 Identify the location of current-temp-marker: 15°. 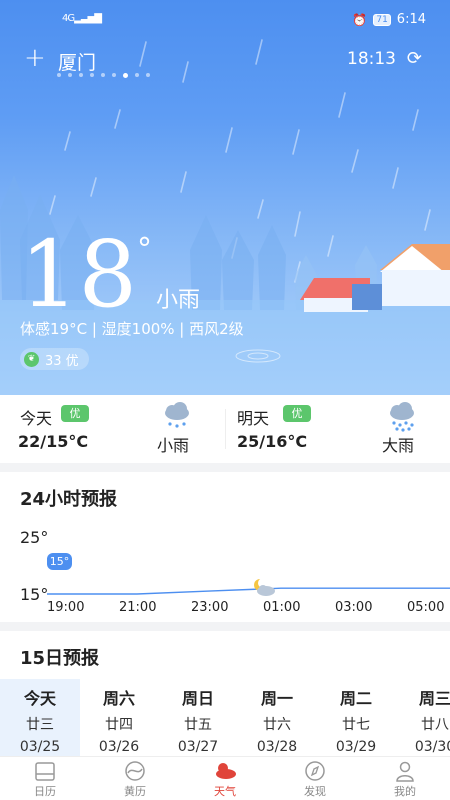
(59, 561).